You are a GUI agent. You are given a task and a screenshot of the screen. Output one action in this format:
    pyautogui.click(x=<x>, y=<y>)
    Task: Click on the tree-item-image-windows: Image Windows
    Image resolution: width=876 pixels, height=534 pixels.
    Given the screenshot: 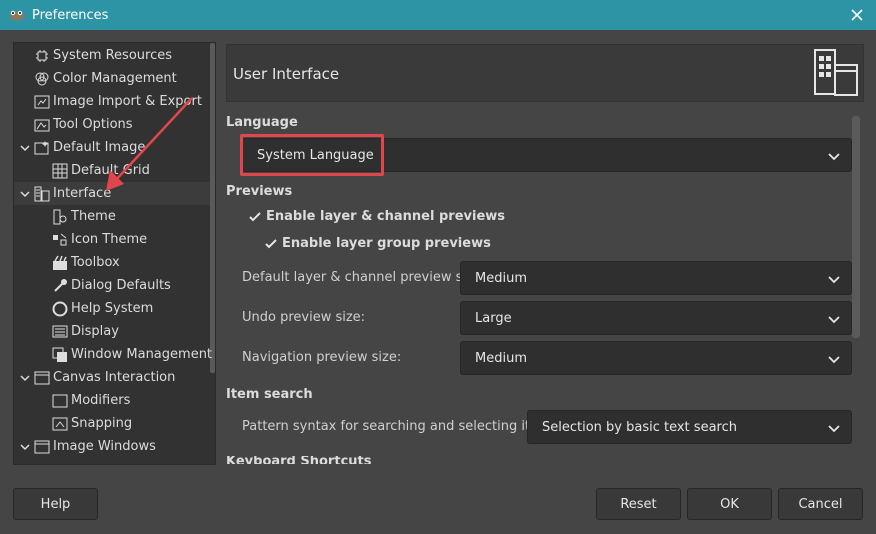 What is the action you would take?
    pyautogui.click(x=87, y=446)
    